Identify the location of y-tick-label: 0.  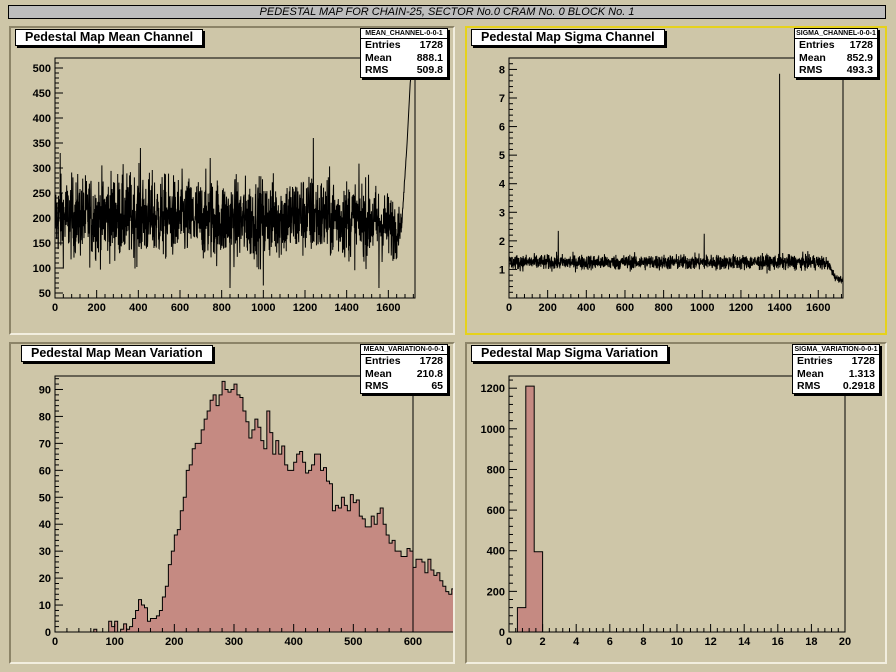
(48, 633).